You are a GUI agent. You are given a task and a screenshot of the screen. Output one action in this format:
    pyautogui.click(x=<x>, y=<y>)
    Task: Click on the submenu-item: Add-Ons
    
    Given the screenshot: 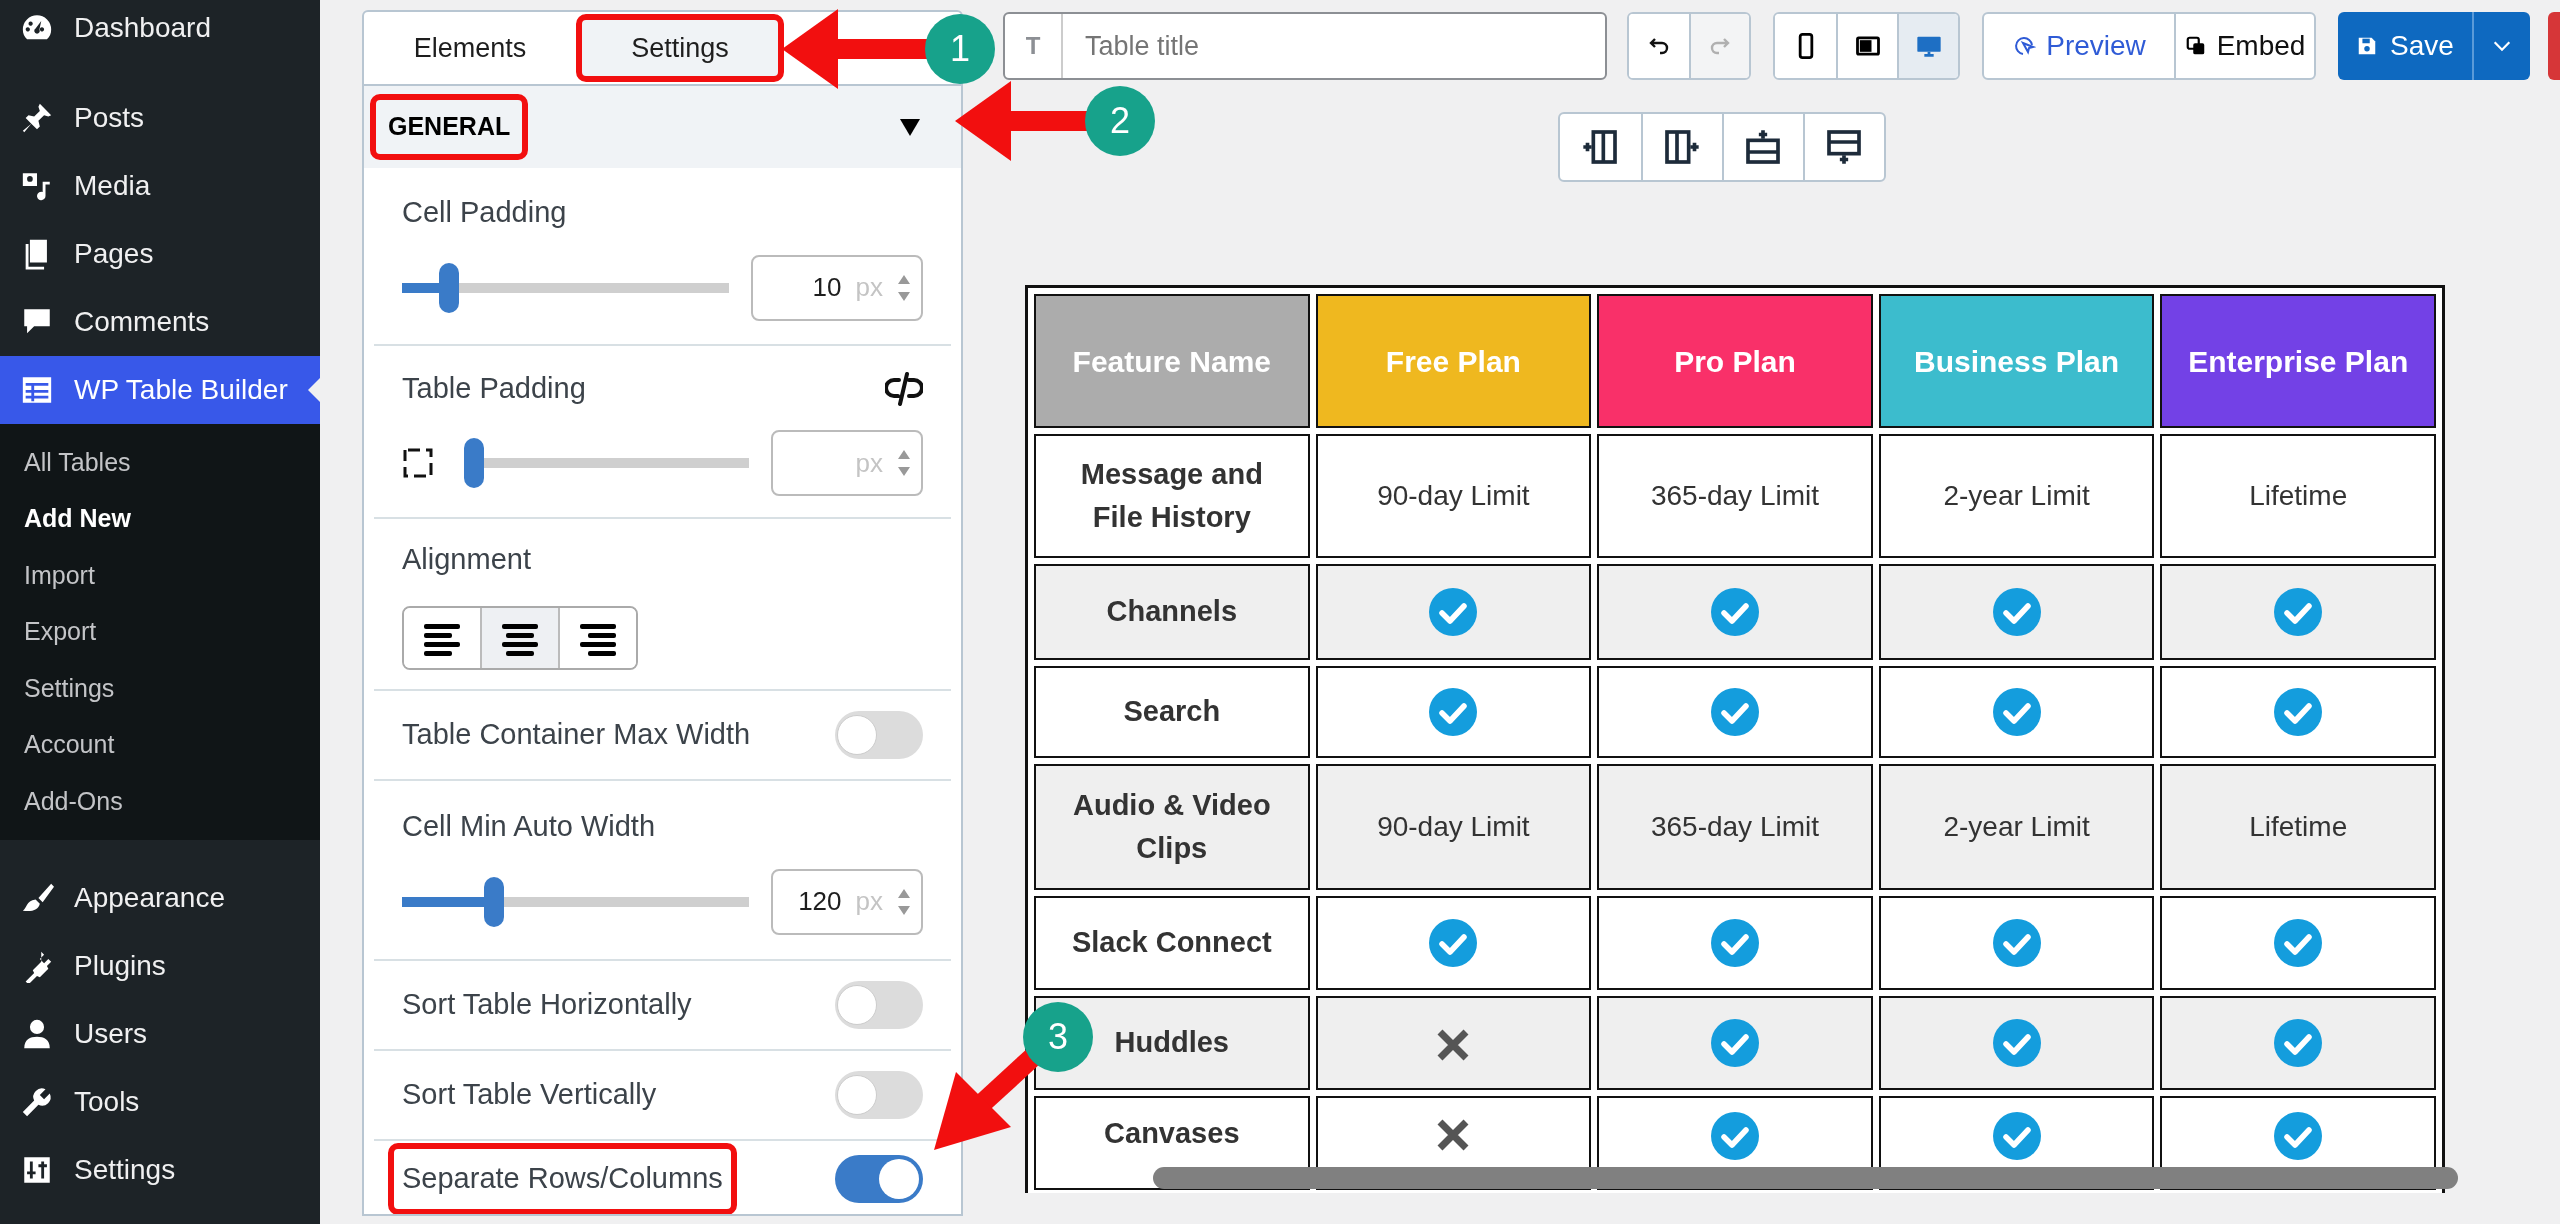 What is the action you would take?
    pyautogui.click(x=160, y=801)
    